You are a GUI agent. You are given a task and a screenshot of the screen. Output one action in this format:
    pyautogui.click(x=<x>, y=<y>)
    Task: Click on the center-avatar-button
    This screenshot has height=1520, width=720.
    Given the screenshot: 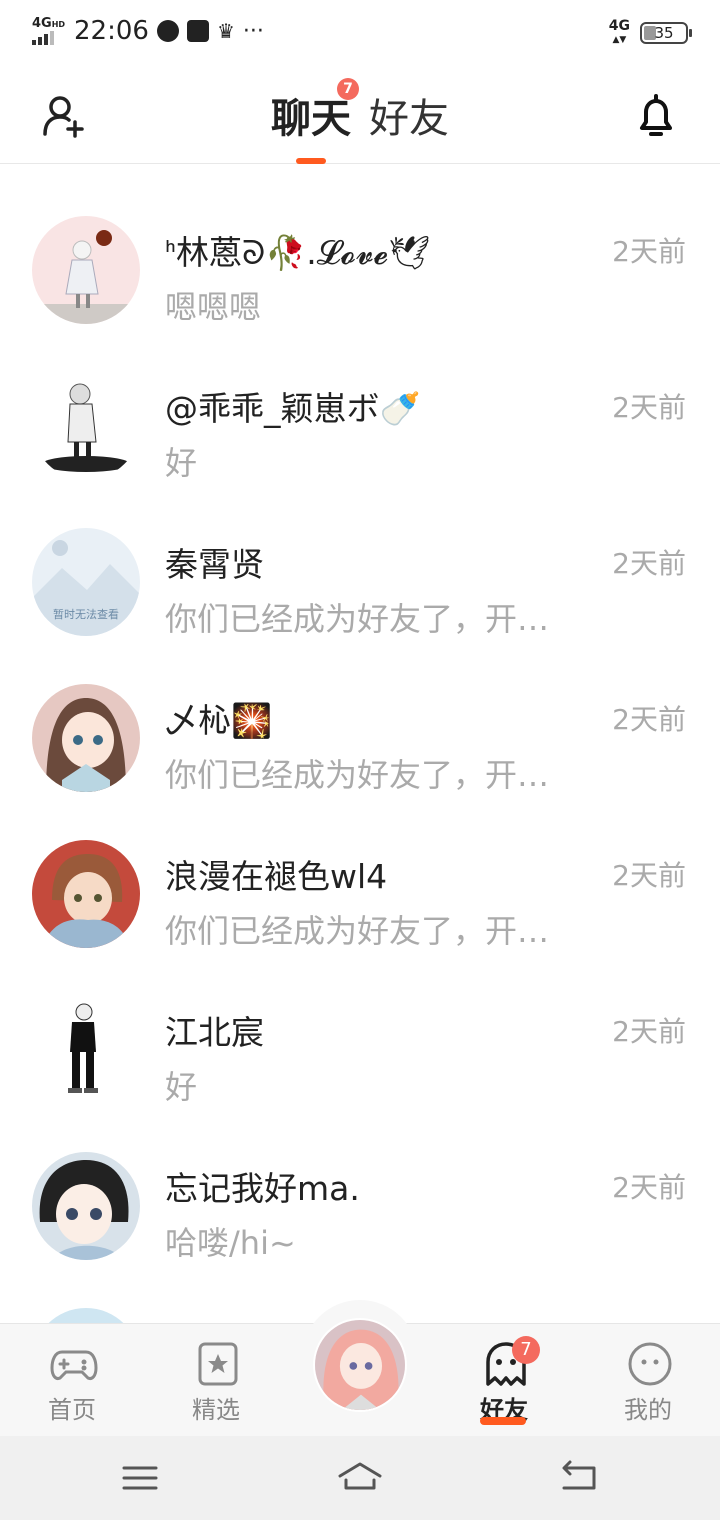 What is the action you would take?
    pyautogui.click(x=360, y=1365)
    